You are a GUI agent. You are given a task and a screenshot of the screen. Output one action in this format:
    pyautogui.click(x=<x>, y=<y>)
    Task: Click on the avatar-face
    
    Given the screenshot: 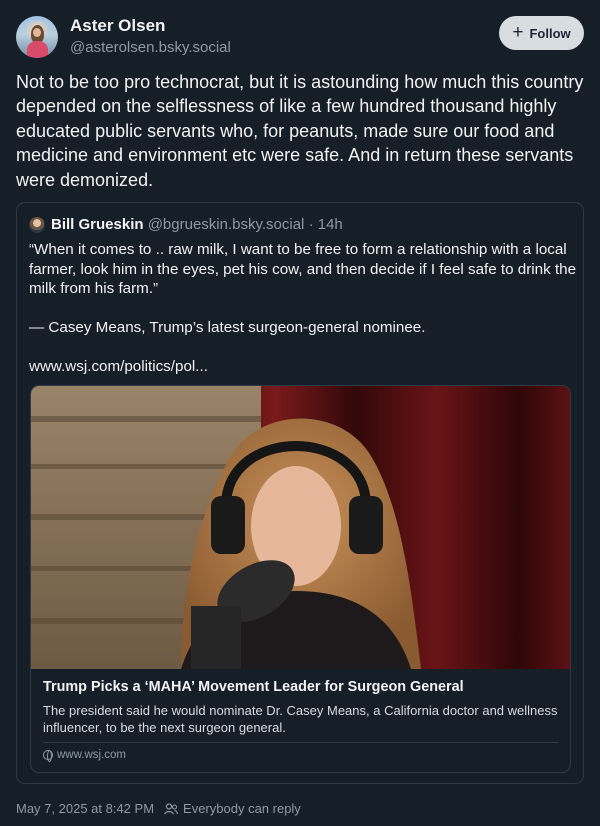 What is the action you would take?
    pyautogui.click(x=37, y=32)
    